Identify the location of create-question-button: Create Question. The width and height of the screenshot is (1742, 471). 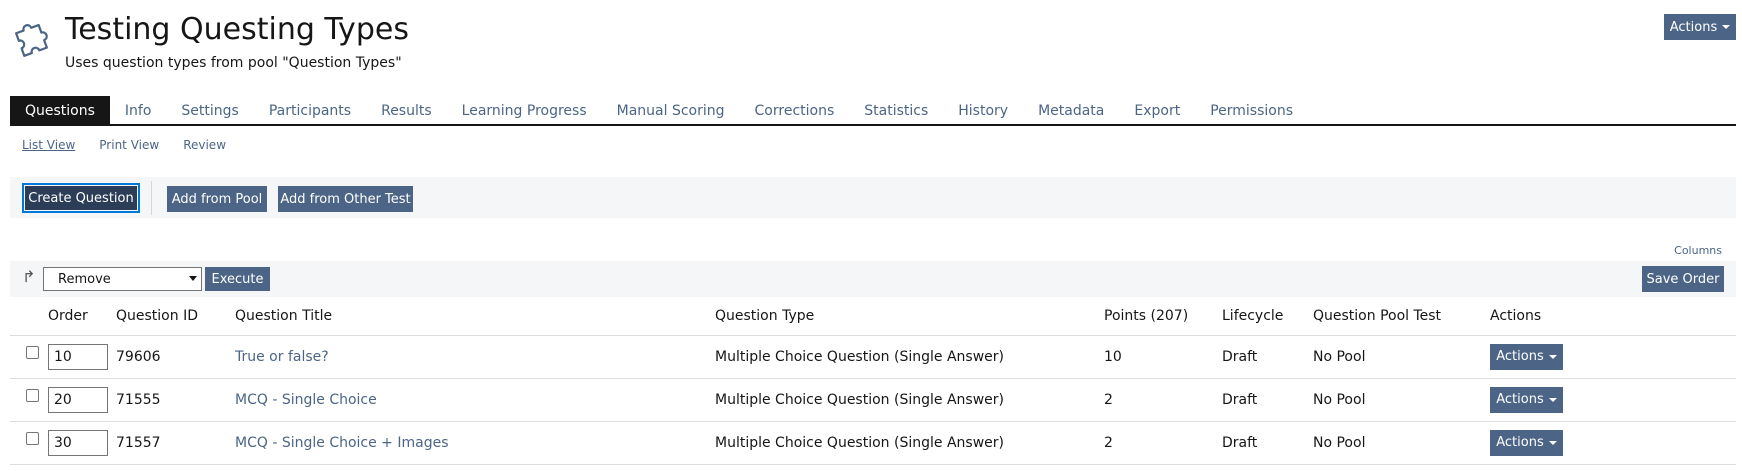
(81, 198).